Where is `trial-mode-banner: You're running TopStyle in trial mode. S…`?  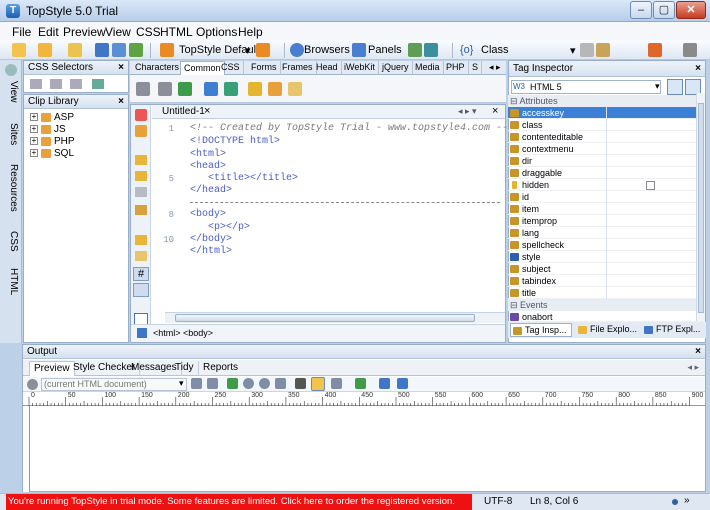
trial-mode-banner: You're running TopStyle in trial mode. S… is located at coordinates (239, 502).